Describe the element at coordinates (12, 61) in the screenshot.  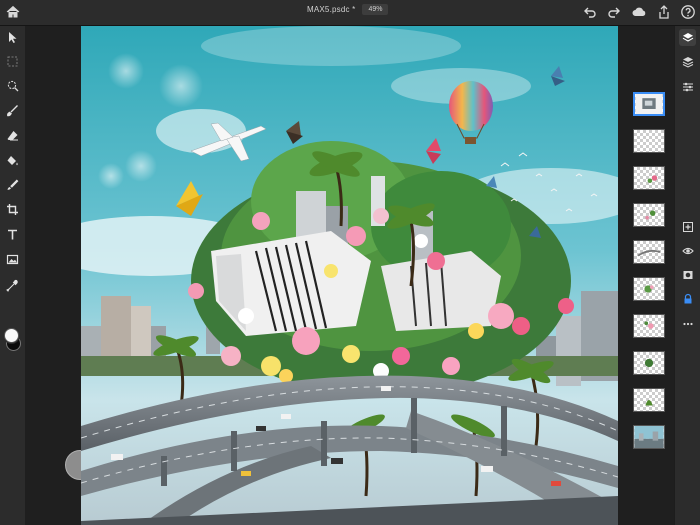
I see `marquee-icon` at that location.